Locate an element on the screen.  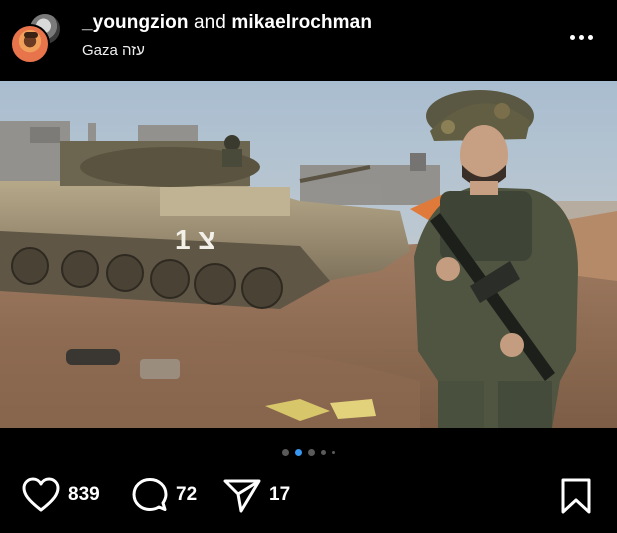
like-button: 839 is located at coordinates (61, 495).